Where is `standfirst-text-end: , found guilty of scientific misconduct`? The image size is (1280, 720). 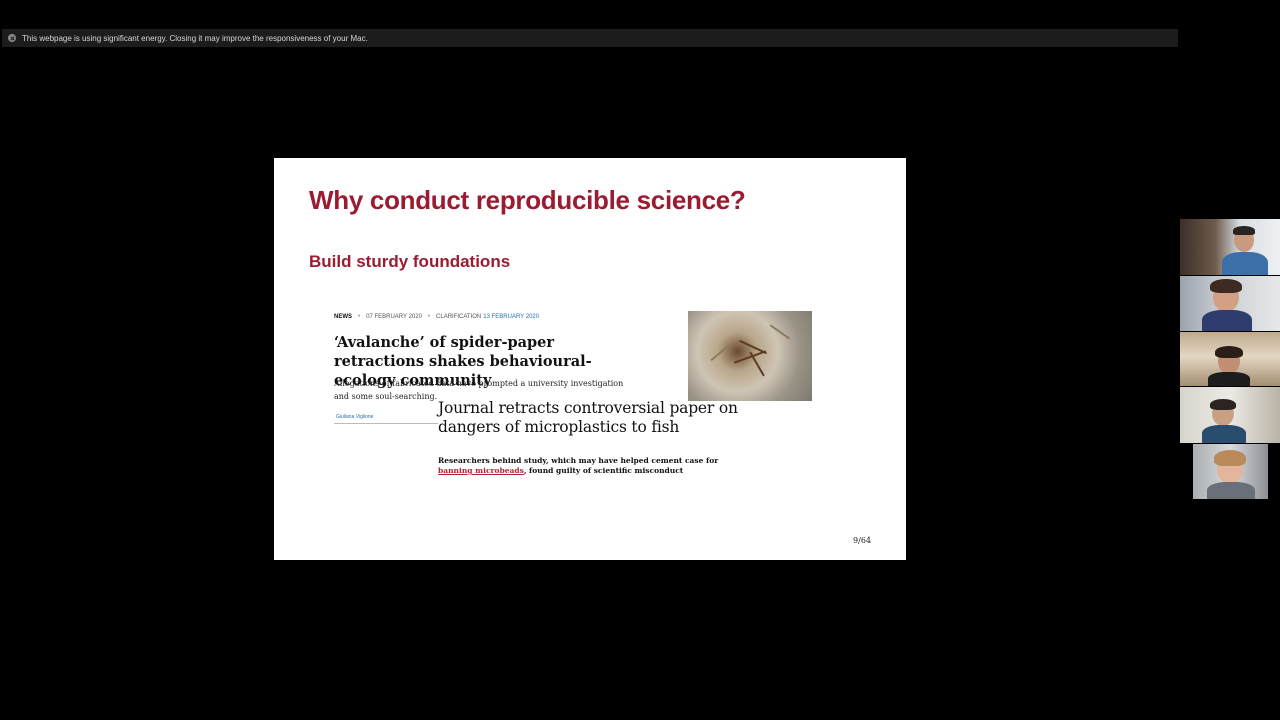
standfirst-text-end: , found guilty of scientific misconduct is located at coordinates (603, 470).